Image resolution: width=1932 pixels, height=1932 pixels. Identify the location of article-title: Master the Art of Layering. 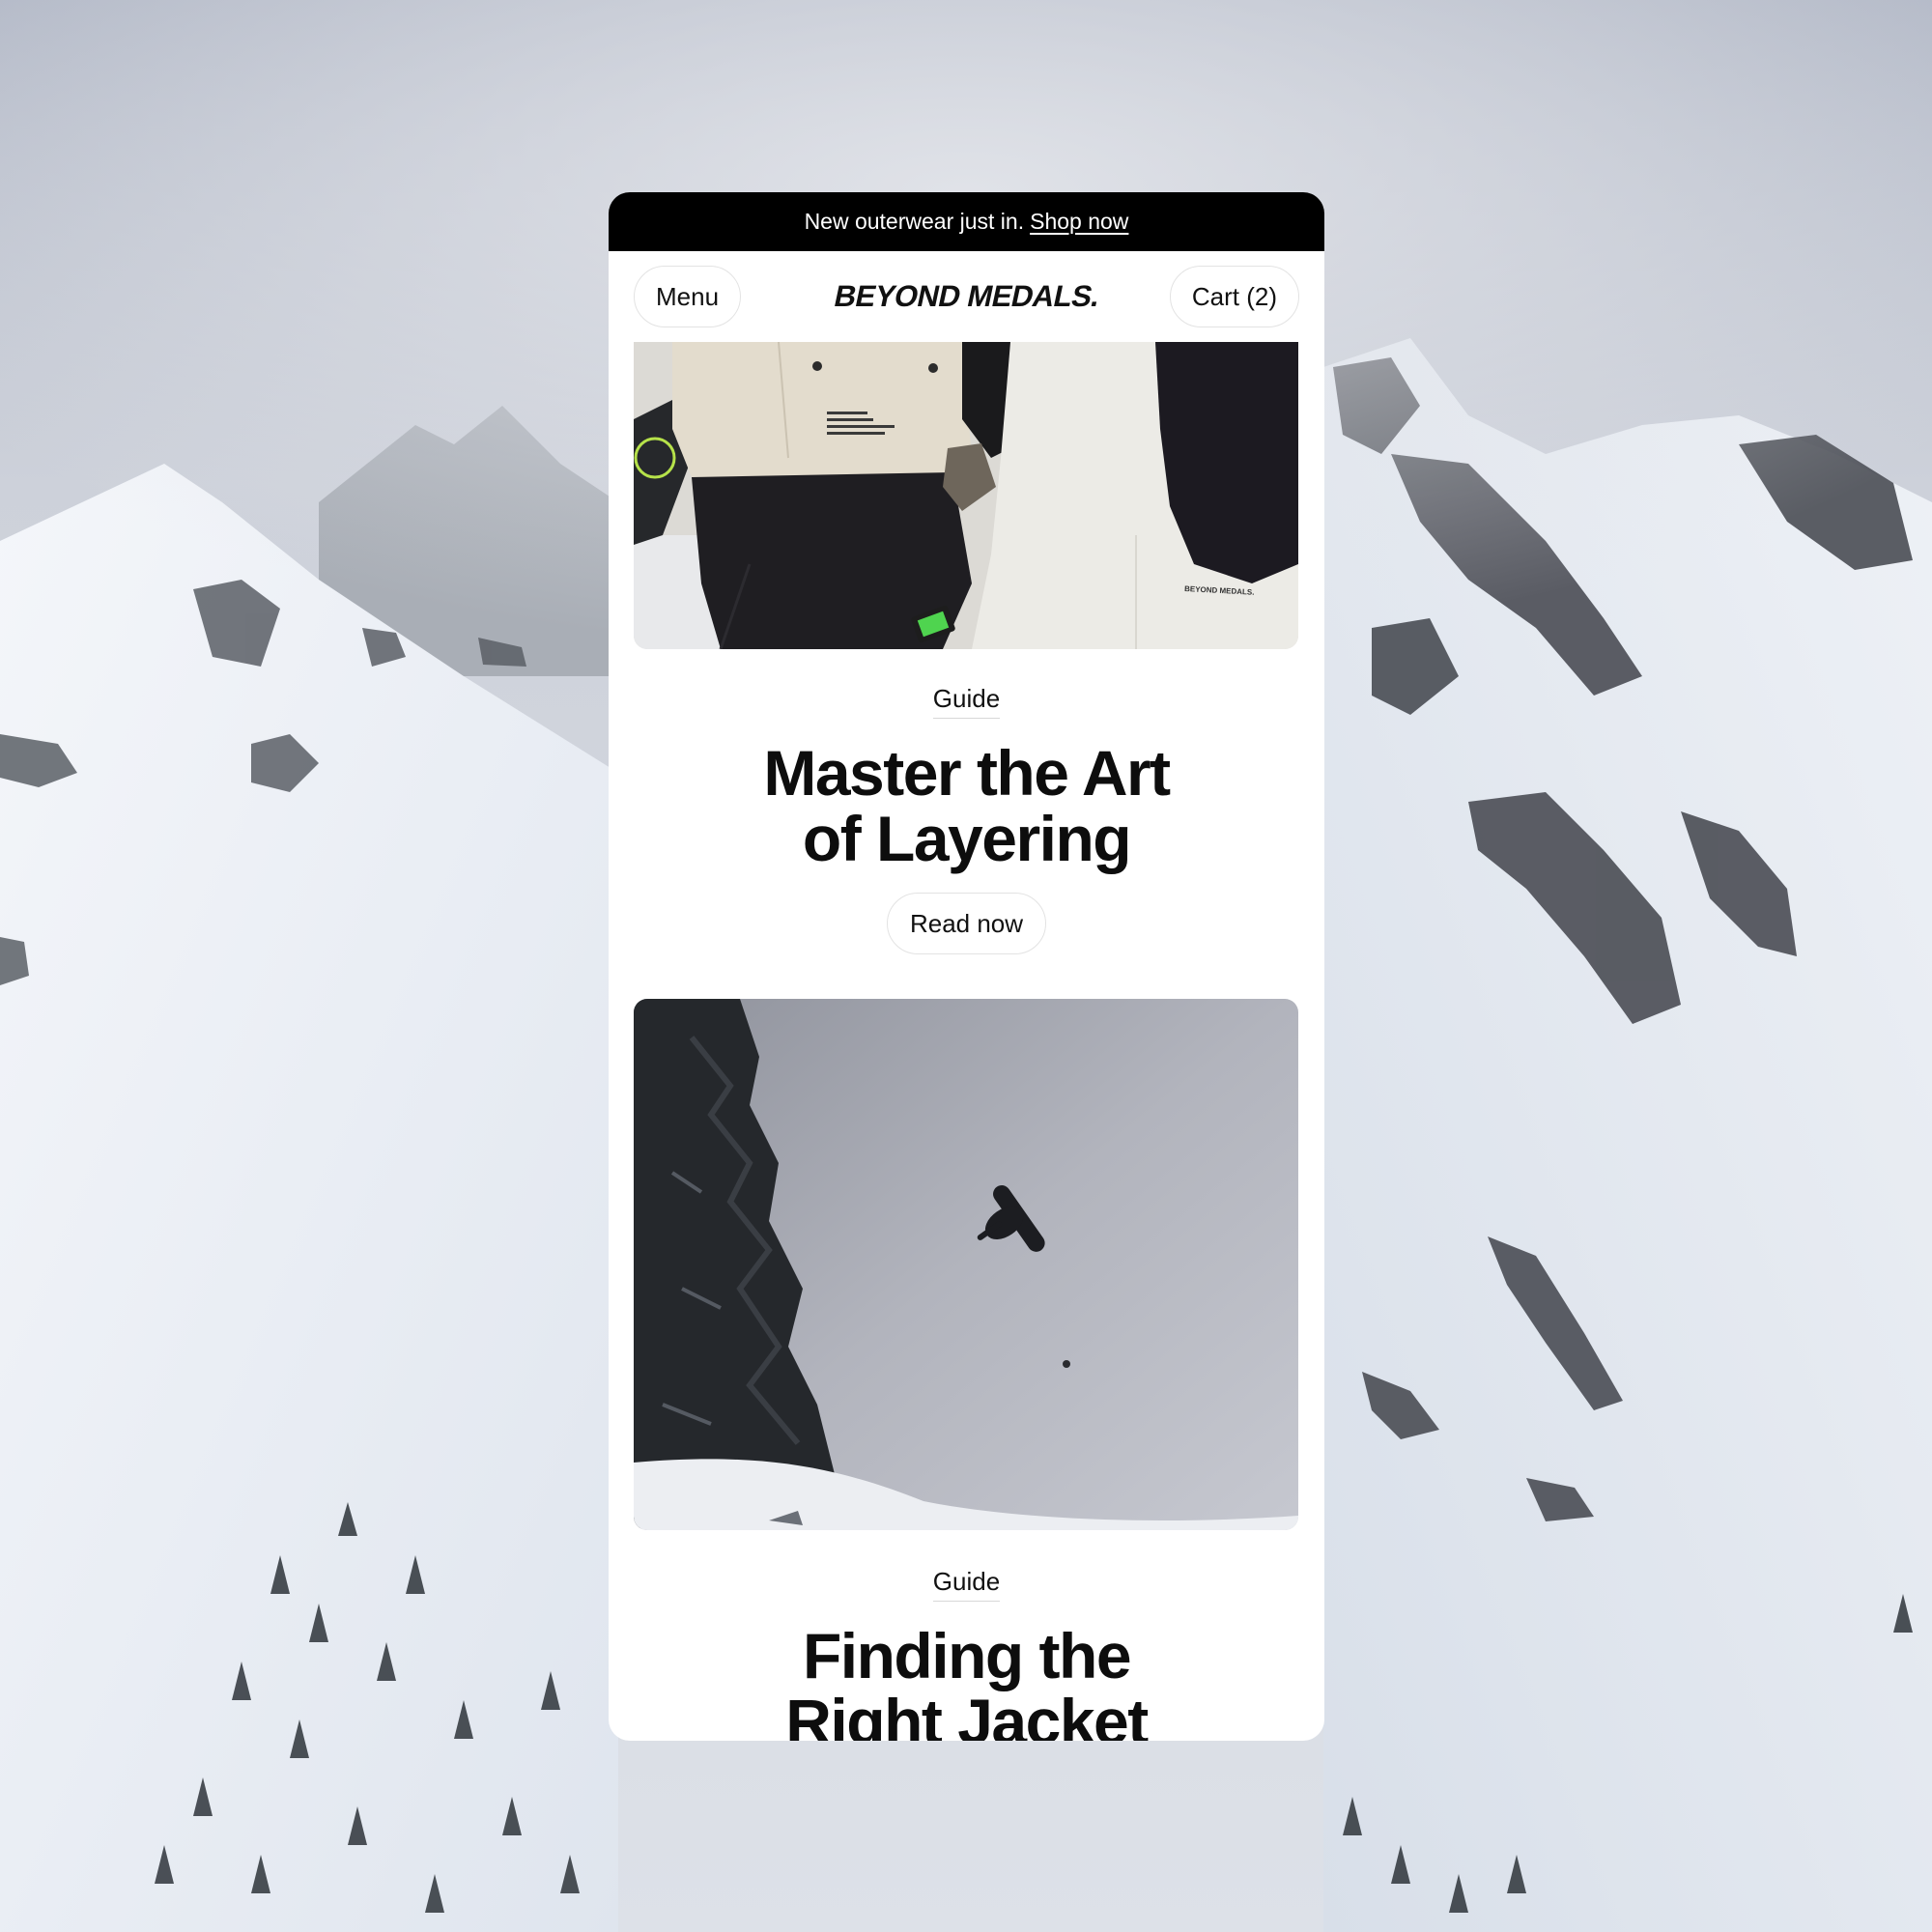
(966, 805).